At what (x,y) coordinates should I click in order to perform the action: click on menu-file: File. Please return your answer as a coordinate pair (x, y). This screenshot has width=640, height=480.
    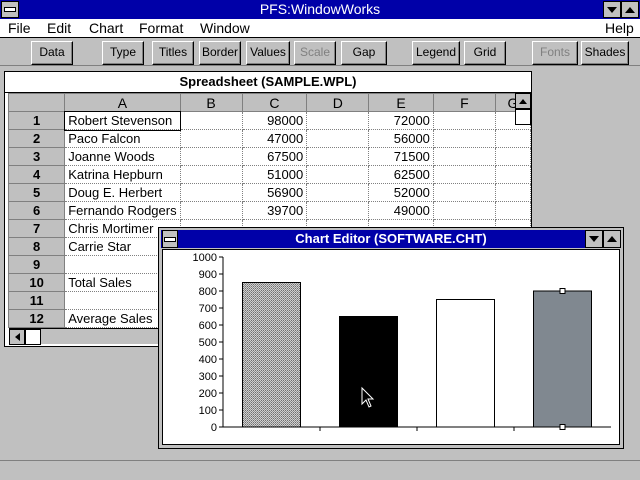
    Looking at the image, I should click on (19, 28).